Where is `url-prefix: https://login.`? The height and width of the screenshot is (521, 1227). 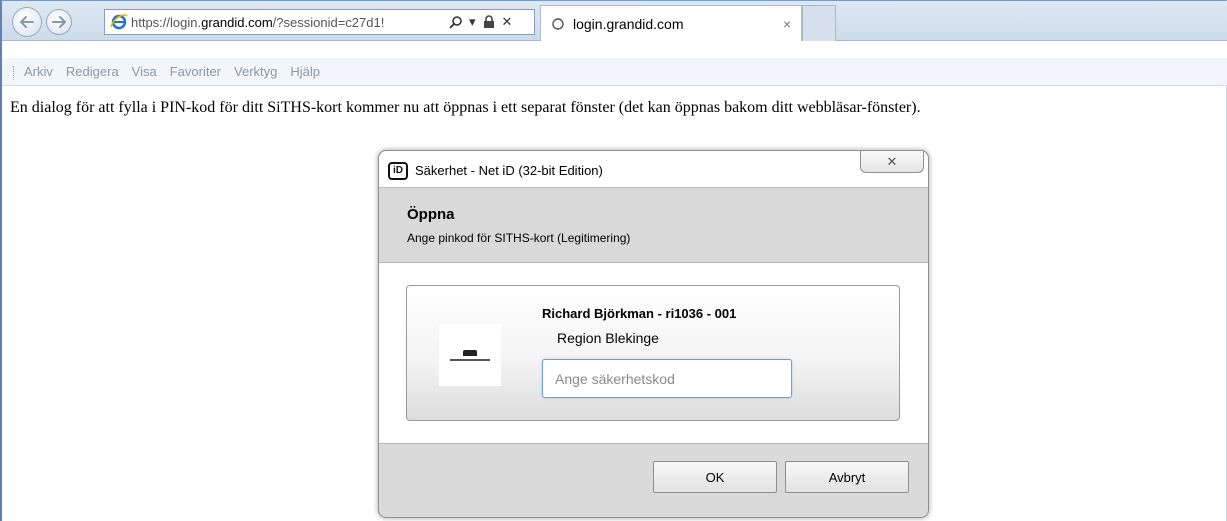
url-prefix: https://login. is located at coordinates (166, 22).